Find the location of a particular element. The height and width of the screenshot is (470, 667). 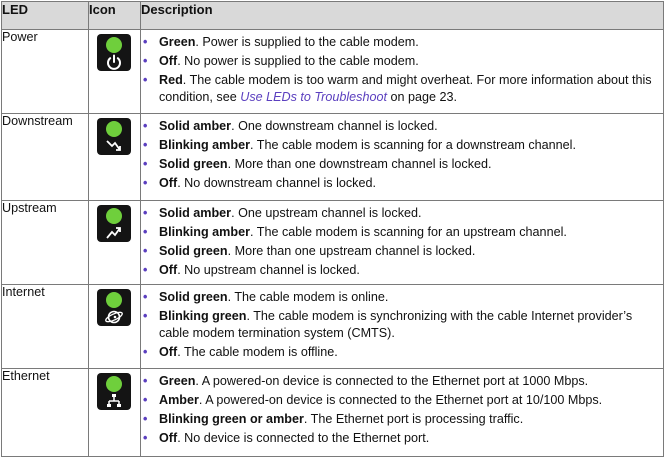

led-name: Ethernet is located at coordinates (45, 412).